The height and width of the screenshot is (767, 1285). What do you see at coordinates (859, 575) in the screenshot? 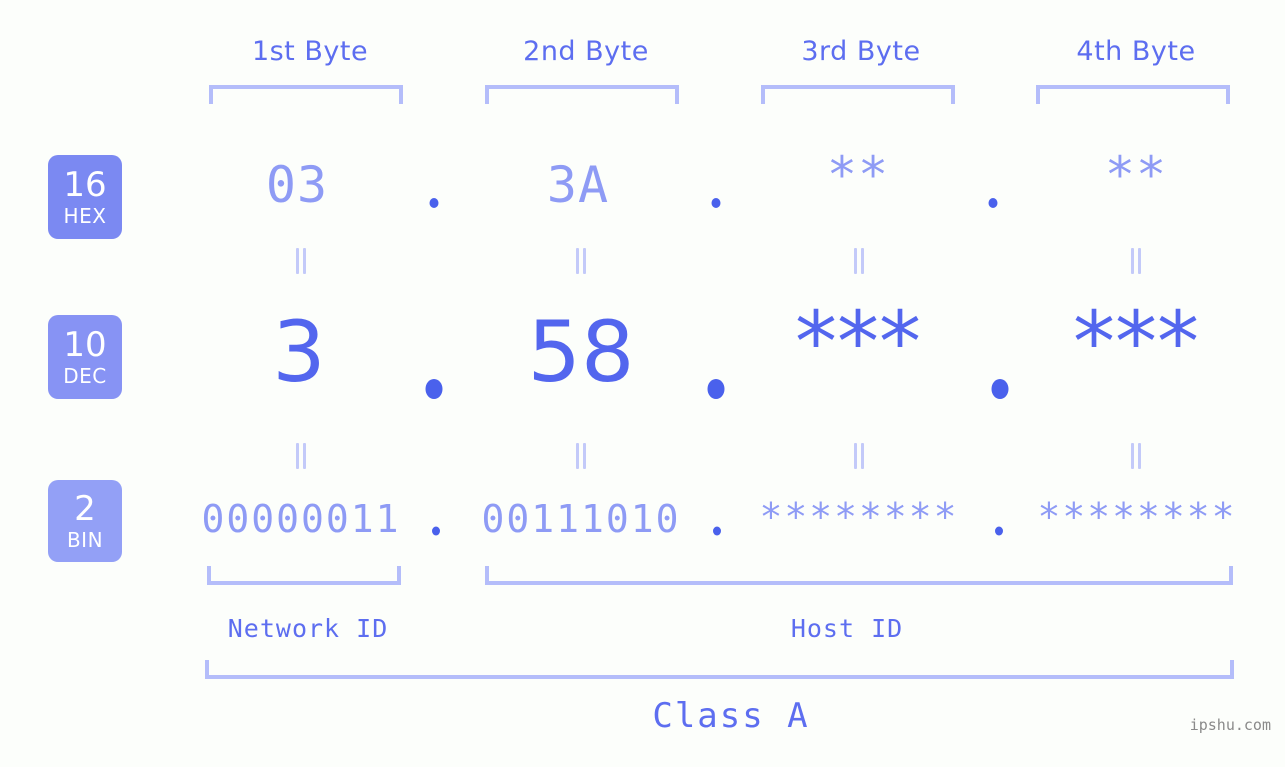
I see `host-id-bracket` at bounding box center [859, 575].